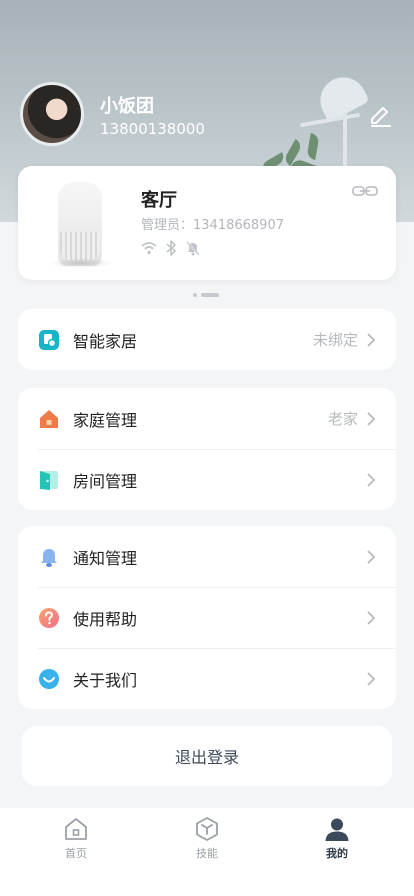  What do you see at coordinates (80, 224) in the screenshot?
I see `smart-speaker-image` at bounding box center [80, 224].